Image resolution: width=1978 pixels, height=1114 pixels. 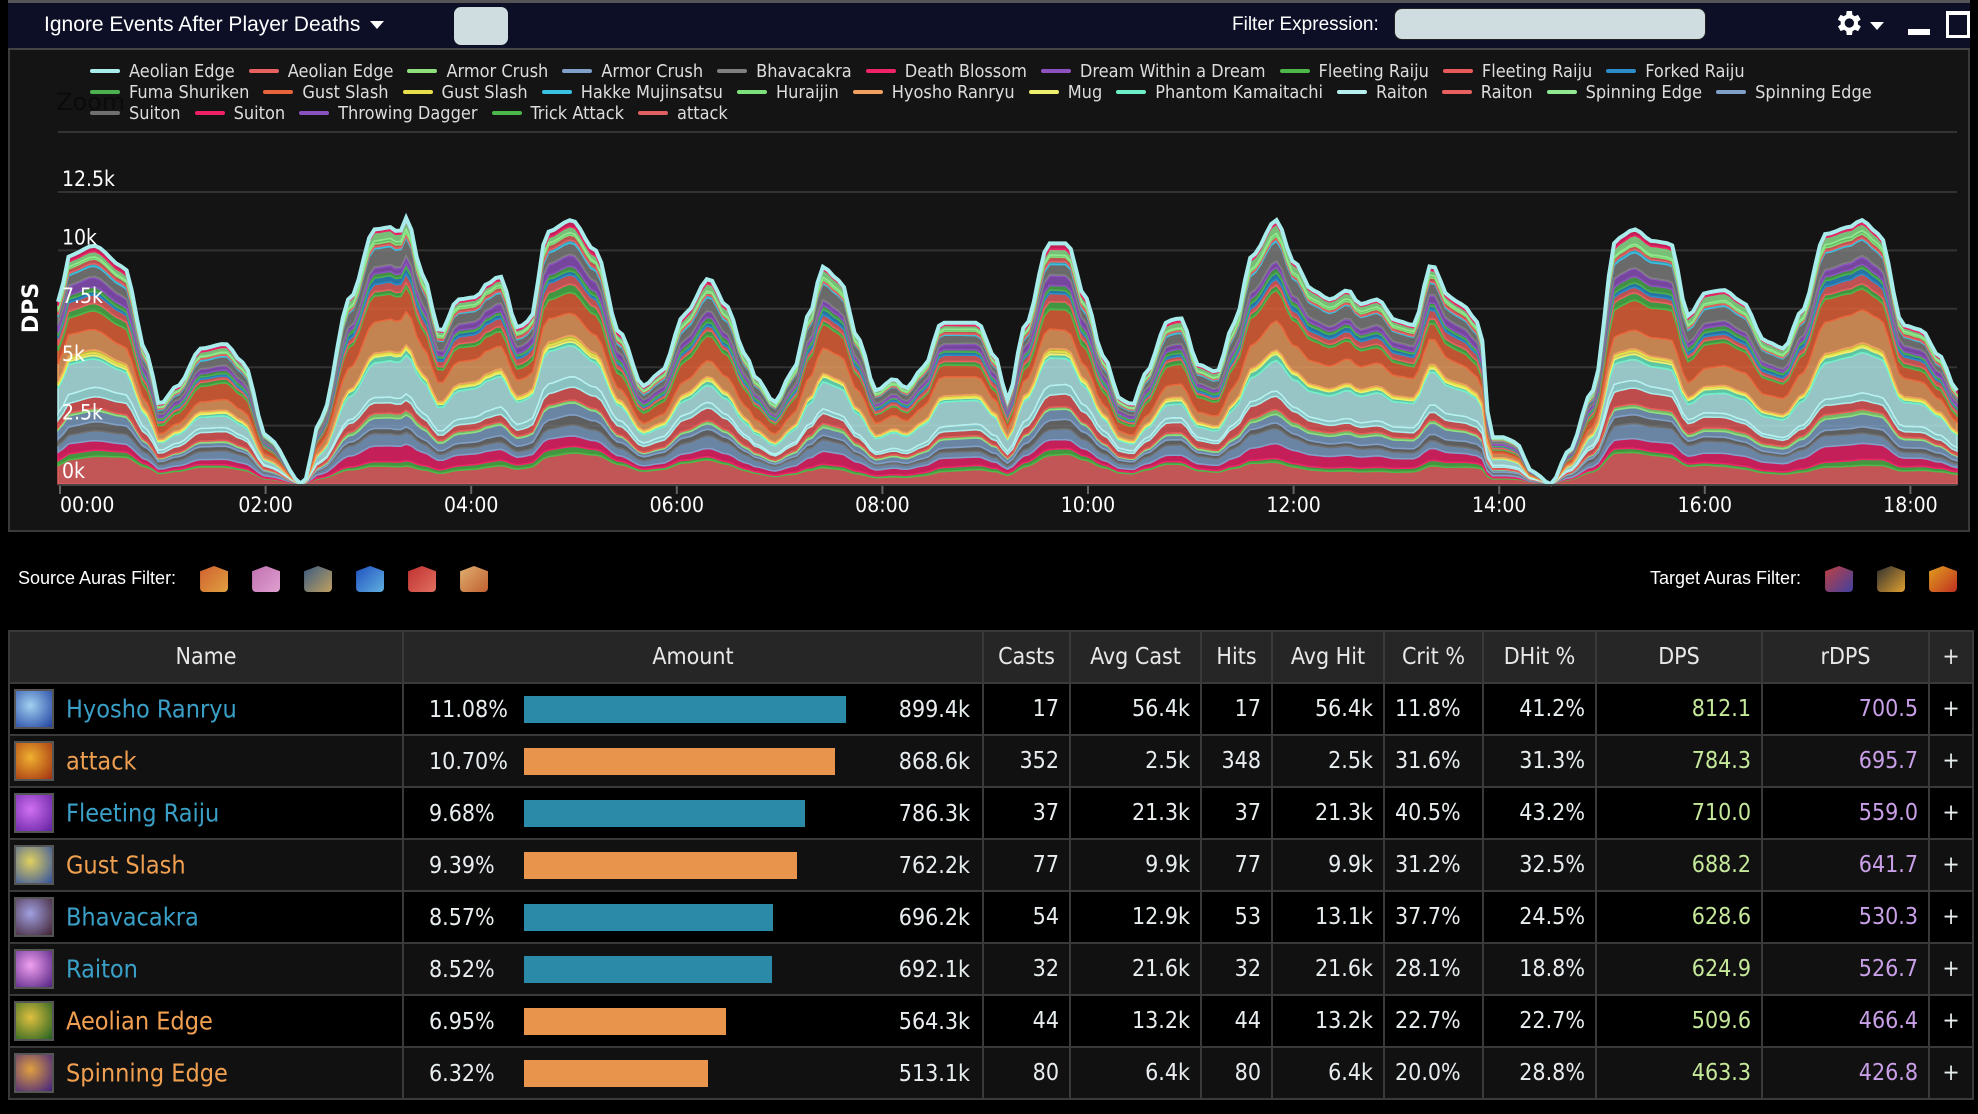 I want to click on casts-cell: 80, so click(x=1026, y=1073).